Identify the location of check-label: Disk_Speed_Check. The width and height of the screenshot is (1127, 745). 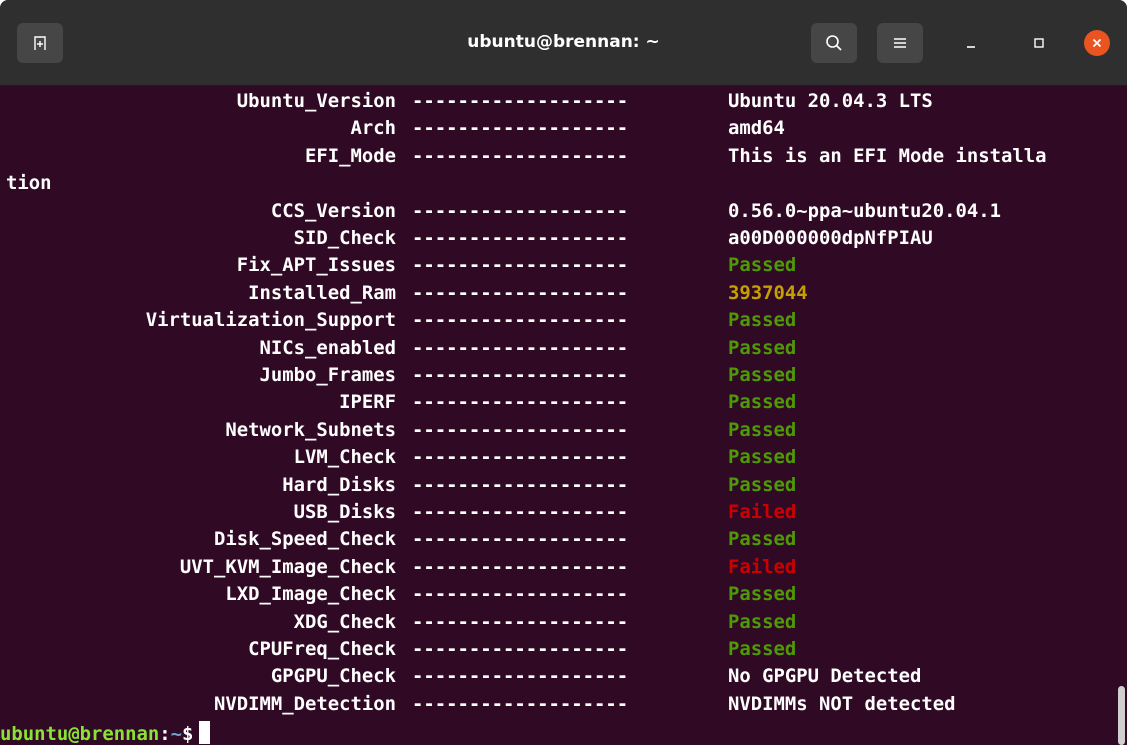
(305, 539).